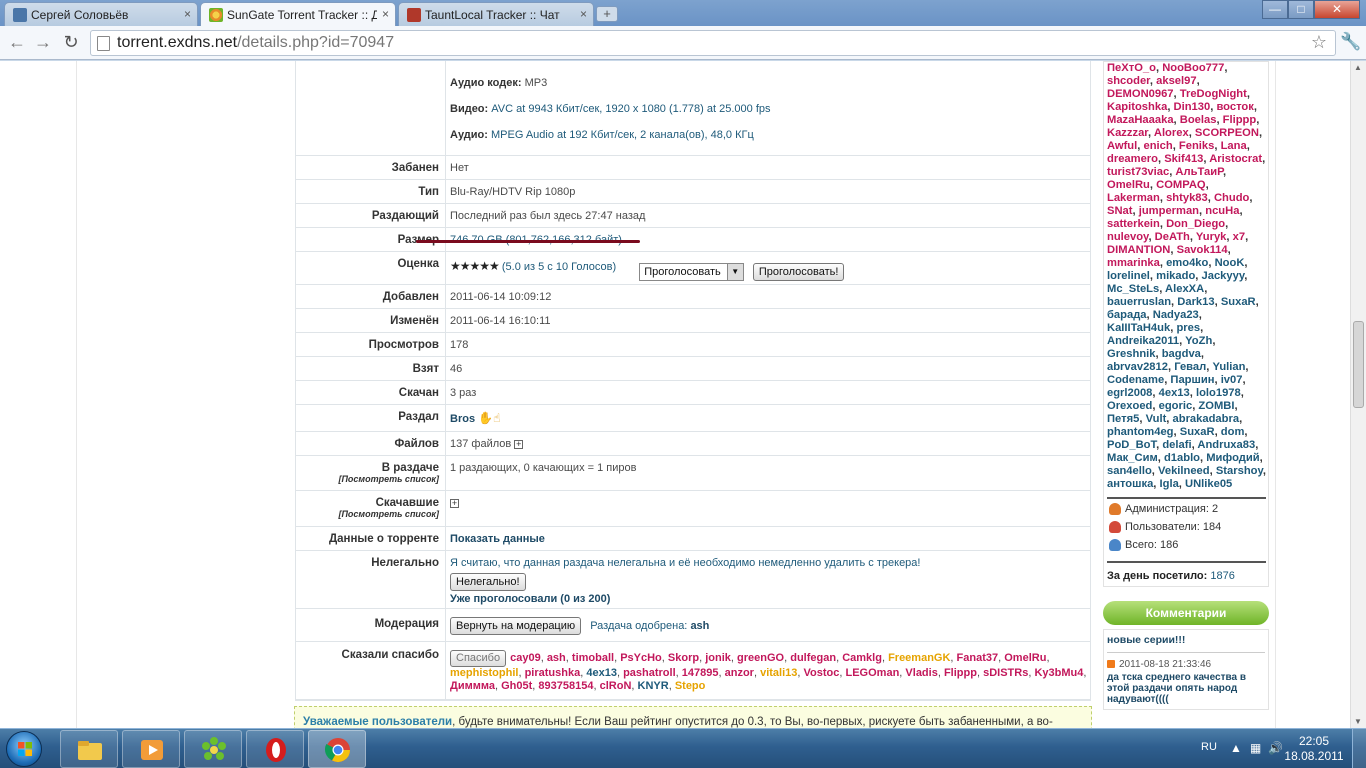 Image resolution: width=1366 pixels, height=768 pixels. What do you see at coordinates (1239, 237) in the screenshot?
I see `user-link: x7` at bounding box center [1239, 237].